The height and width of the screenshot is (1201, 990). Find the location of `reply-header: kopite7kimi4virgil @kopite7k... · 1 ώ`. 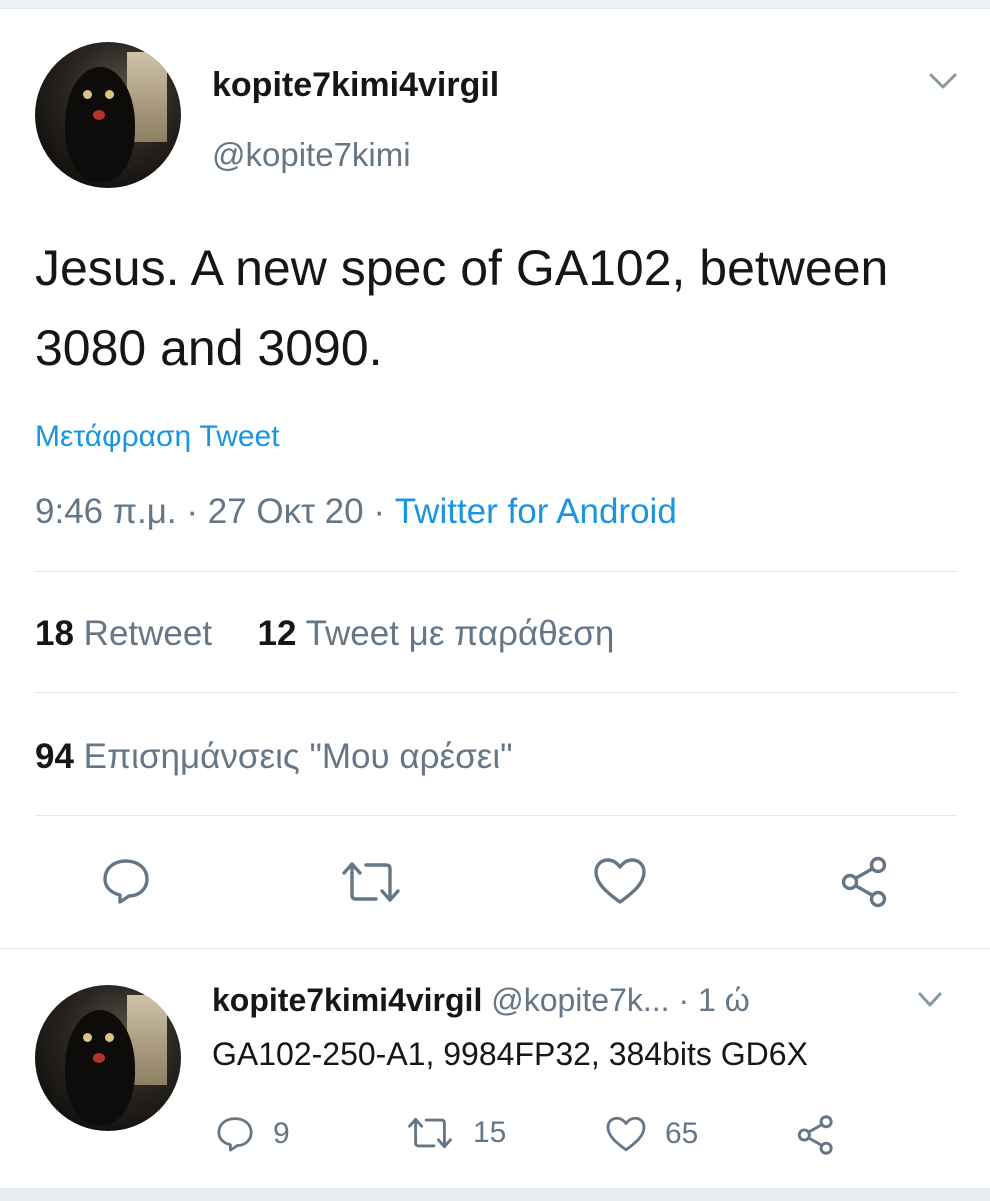

reply-header: kopite7kimi4virgil @kopite7k... · 1 ώ is located at coordinates (481, 1000).